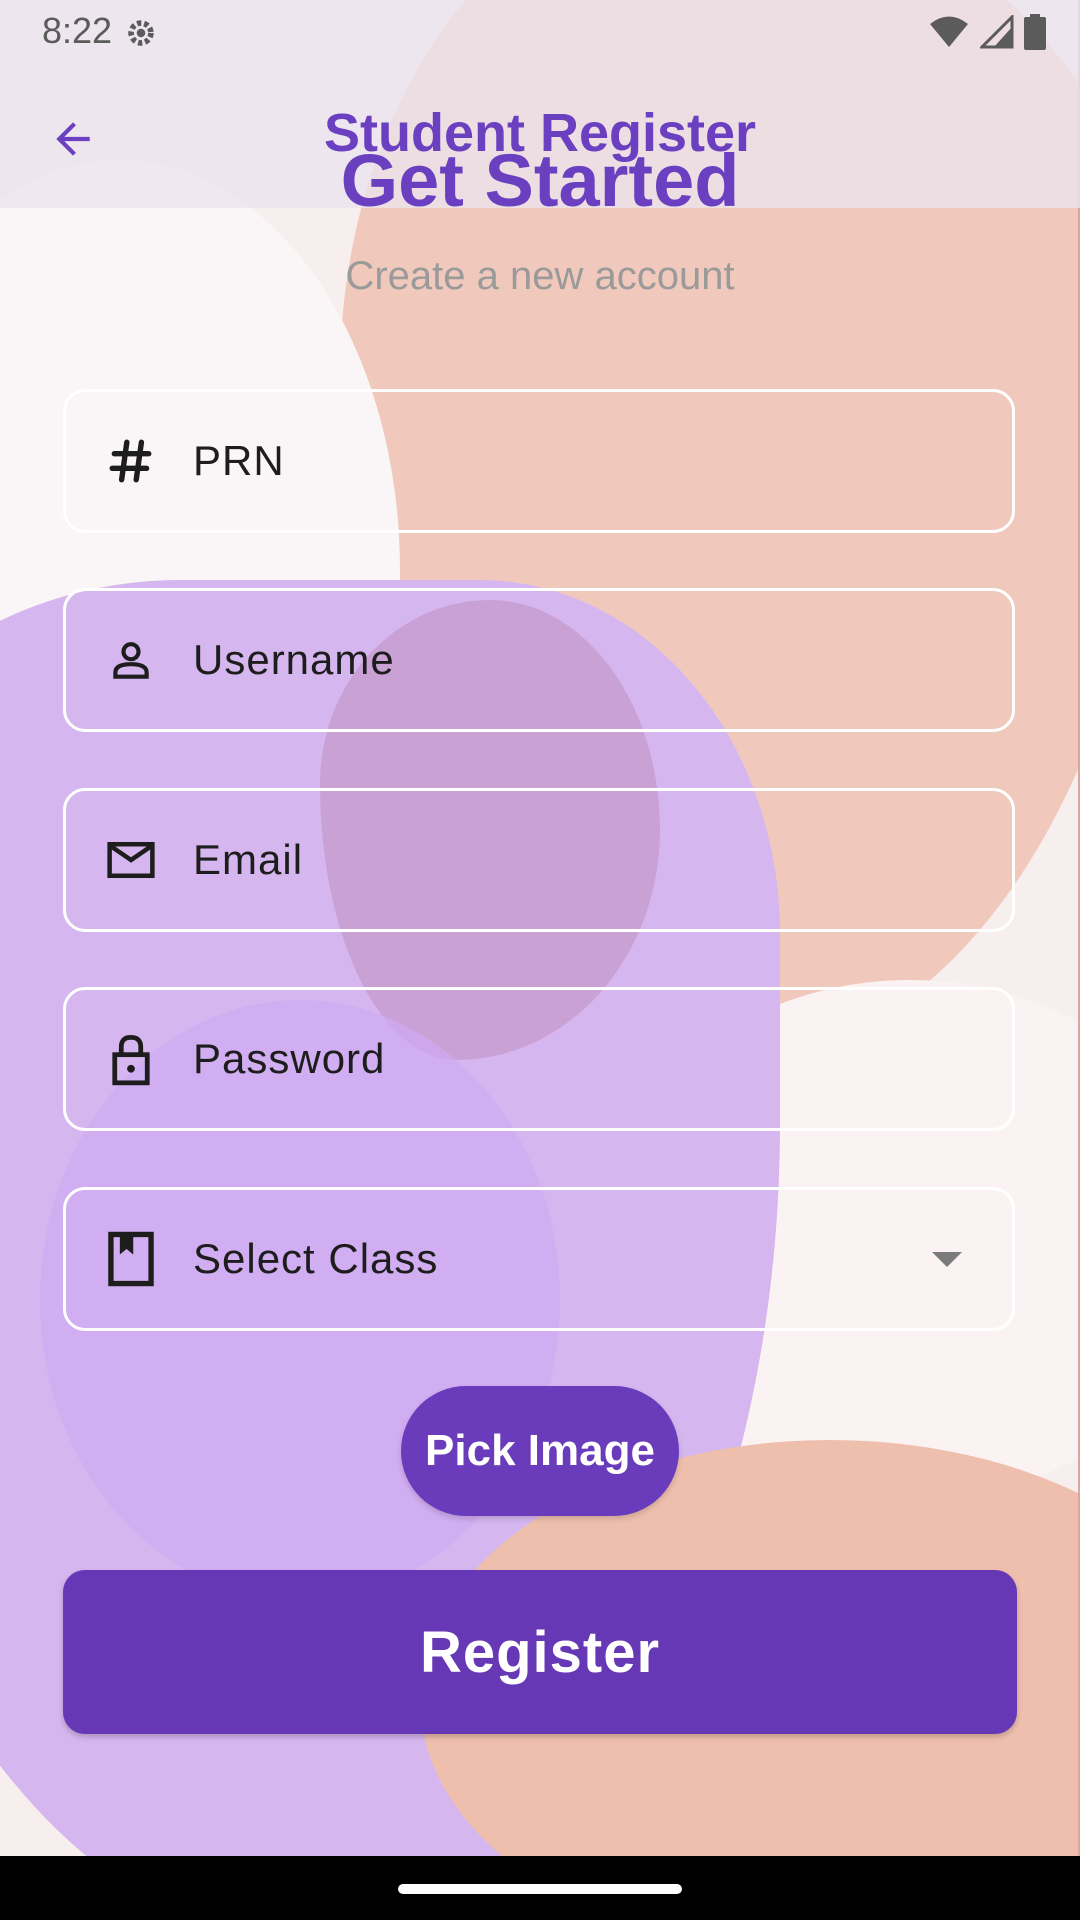 The height and width of the screenshot is (1920, 1080). What do you see at coordinates (997, 32) in the screenshot?
I see `signal-icon` at bounding box center [997, 32].